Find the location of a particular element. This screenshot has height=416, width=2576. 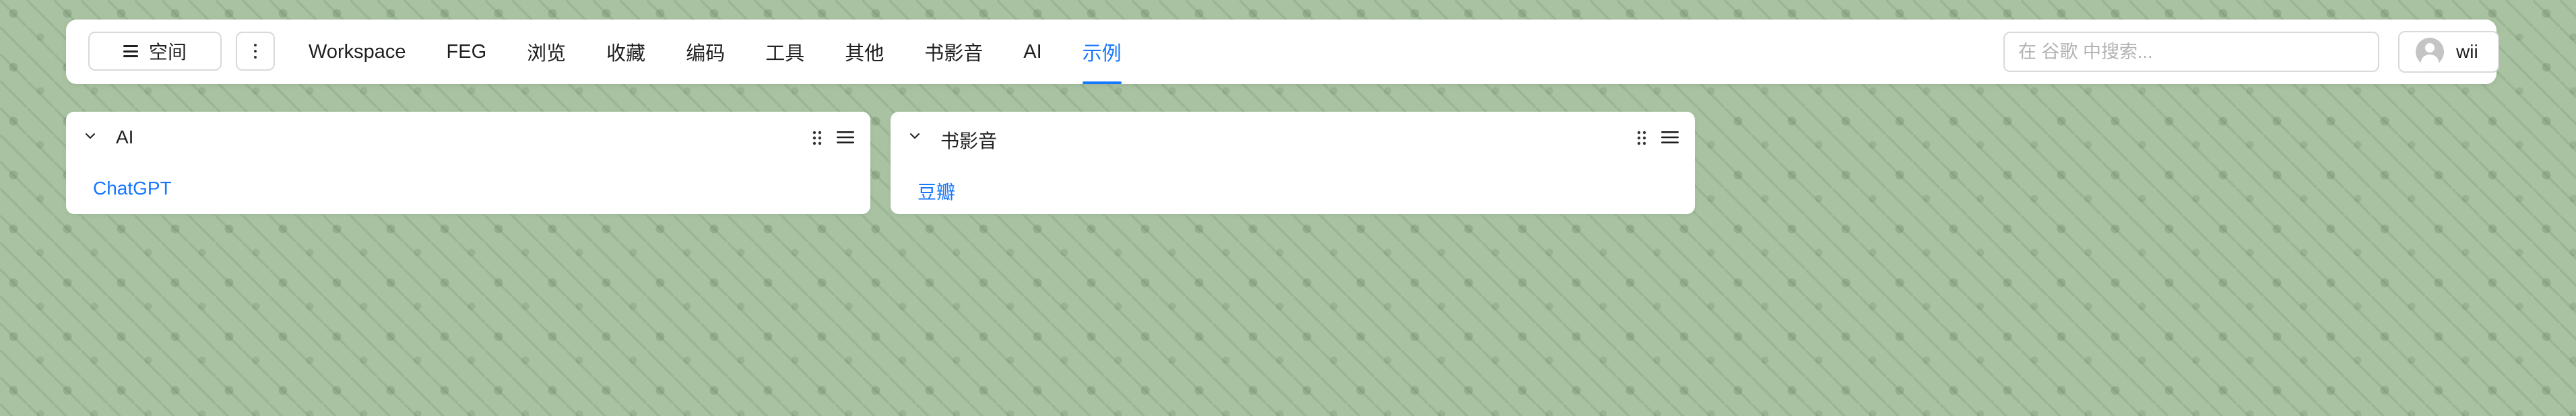

tab-favorites: 收藏 is located at coordinates (626, 52).